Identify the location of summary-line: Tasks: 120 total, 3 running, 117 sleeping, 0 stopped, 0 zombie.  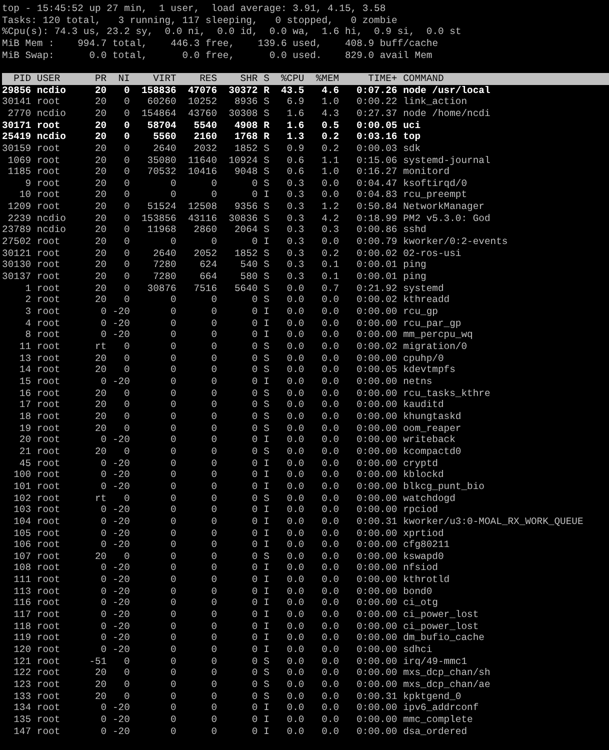
(200, 20).